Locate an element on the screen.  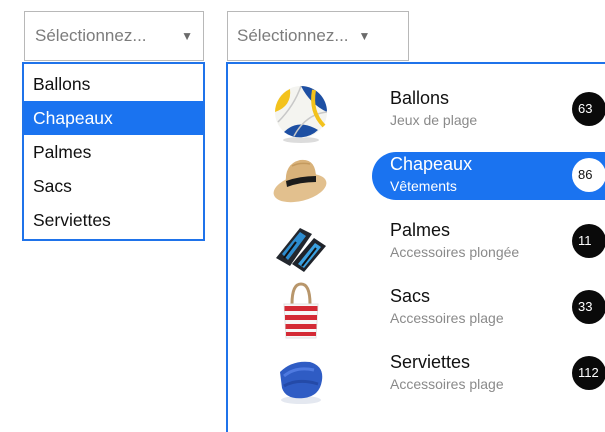
count-badge: 33 is located at coordinates (588, 307).